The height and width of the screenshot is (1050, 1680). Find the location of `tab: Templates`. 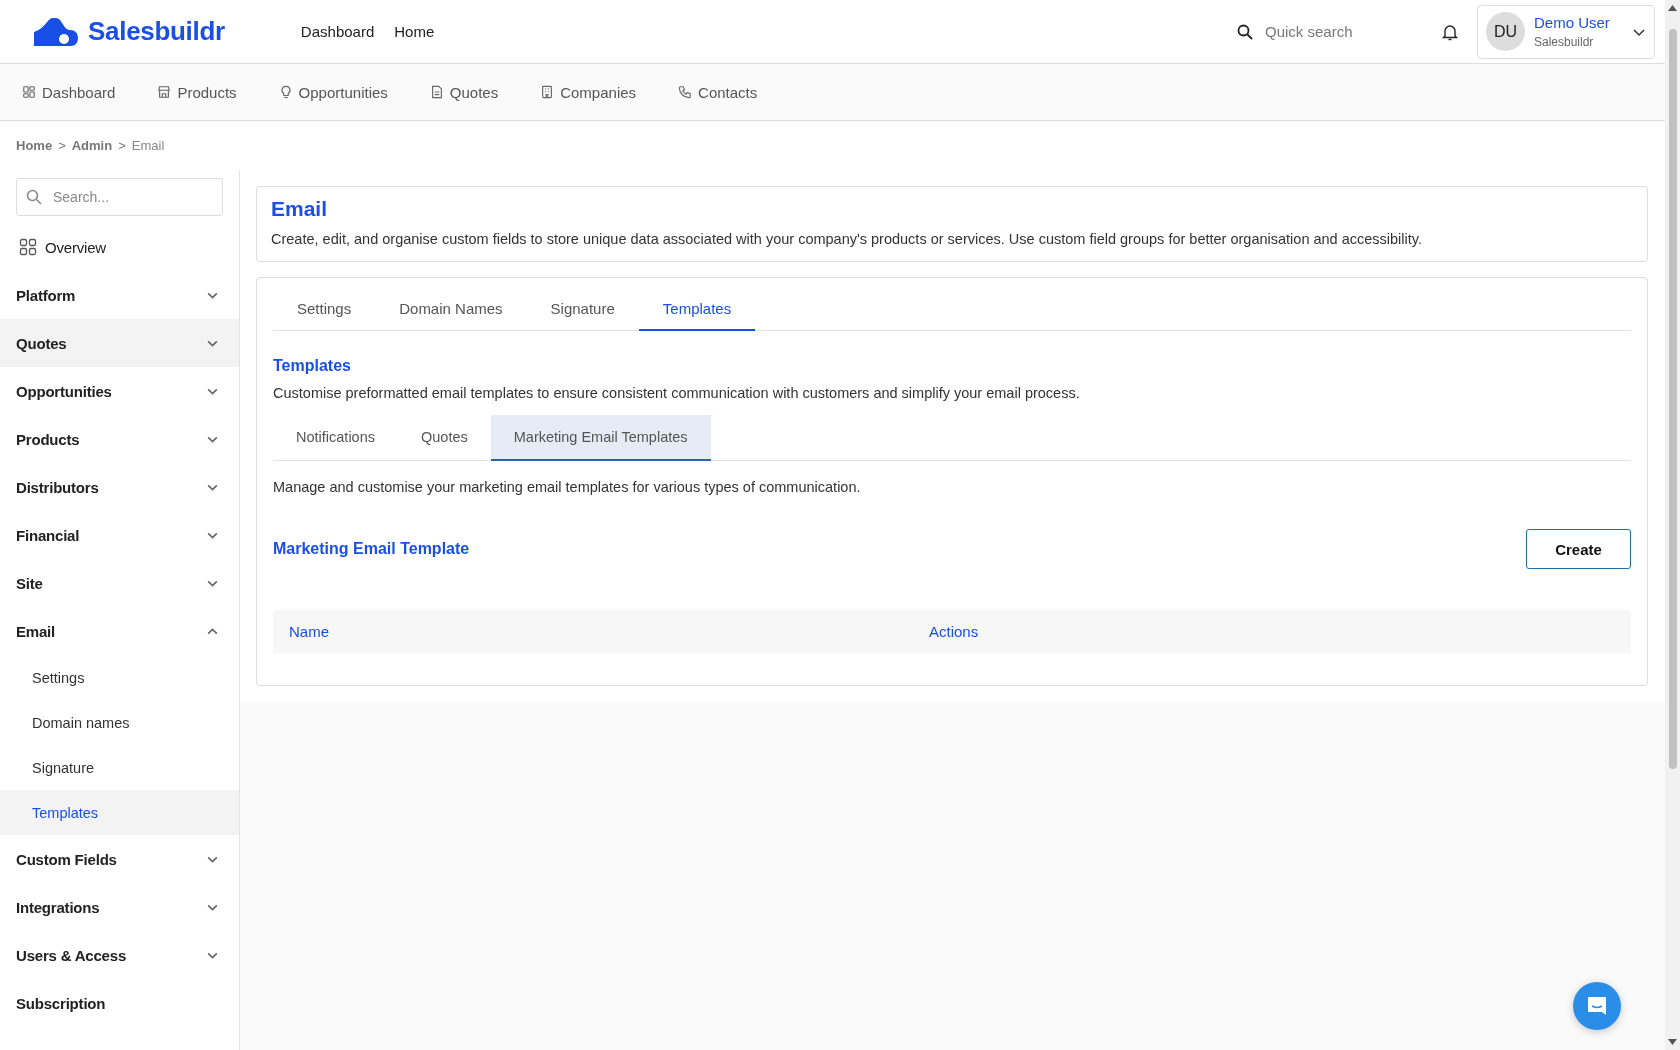

tab: Templates is located at coordinates (697, 304).